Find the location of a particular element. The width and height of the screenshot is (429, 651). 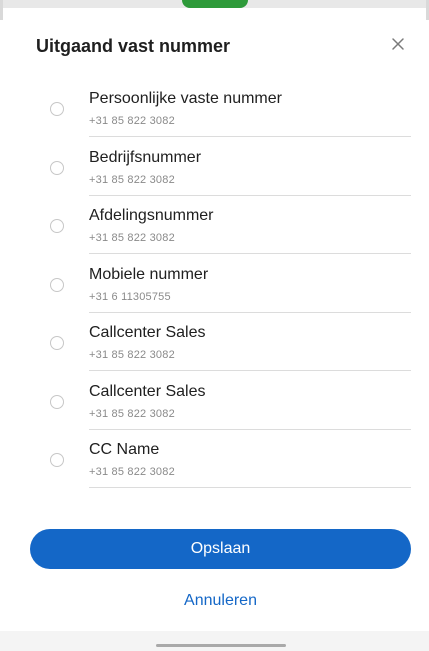

home-indicator is located at coordinates (221, 645).